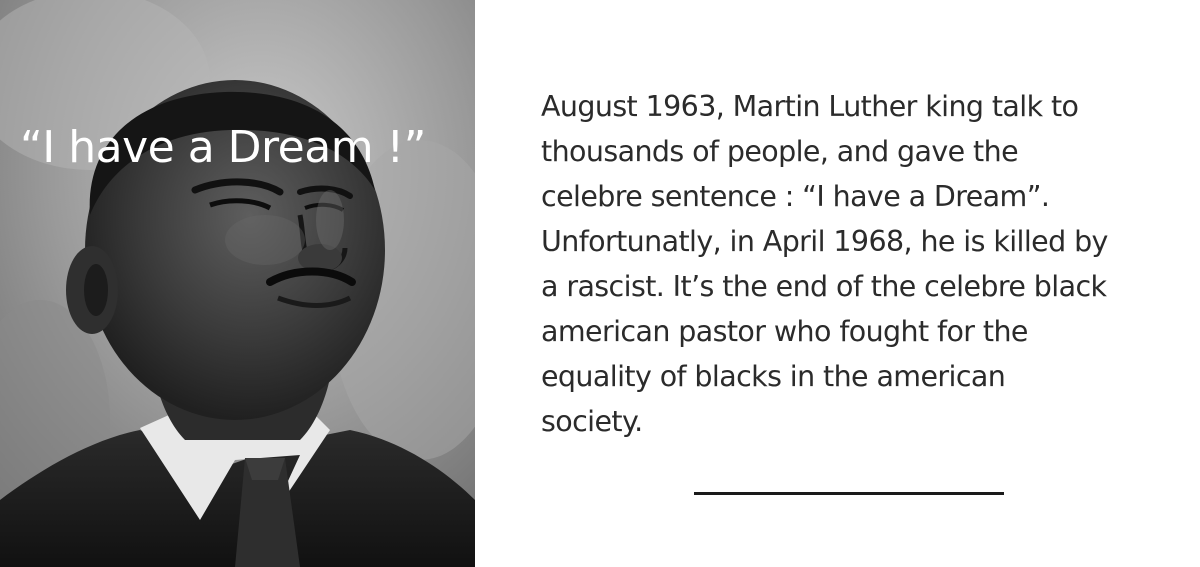 This screenshot has width=1200, height=567. I want to click on horizontal-divider, so click(849, 493).